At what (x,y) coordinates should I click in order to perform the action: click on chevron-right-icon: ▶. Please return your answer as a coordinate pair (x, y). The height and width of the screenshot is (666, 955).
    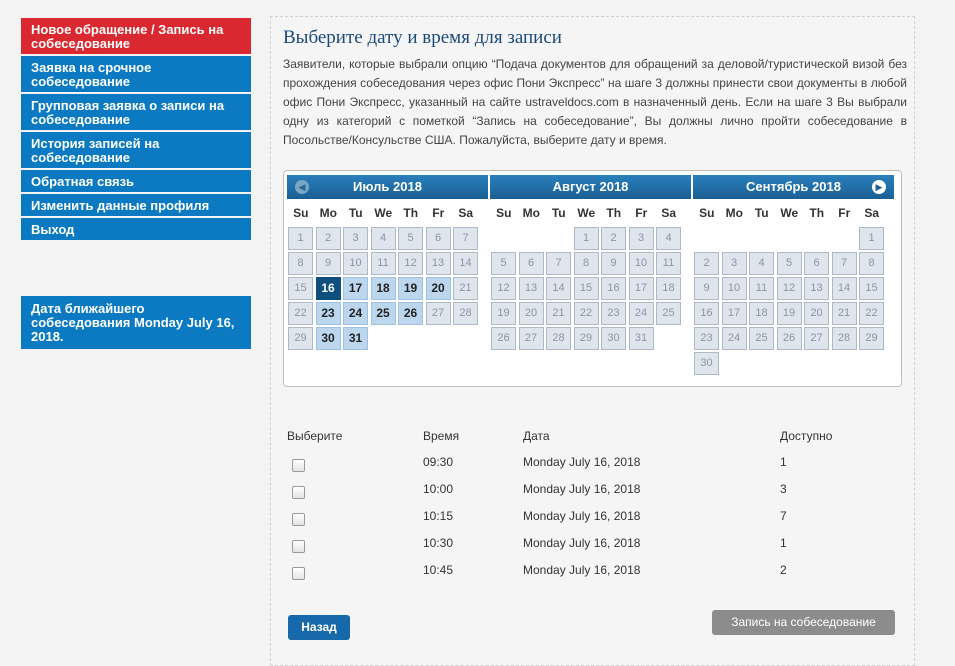
    Looking at the image, I should click on (879, 187).